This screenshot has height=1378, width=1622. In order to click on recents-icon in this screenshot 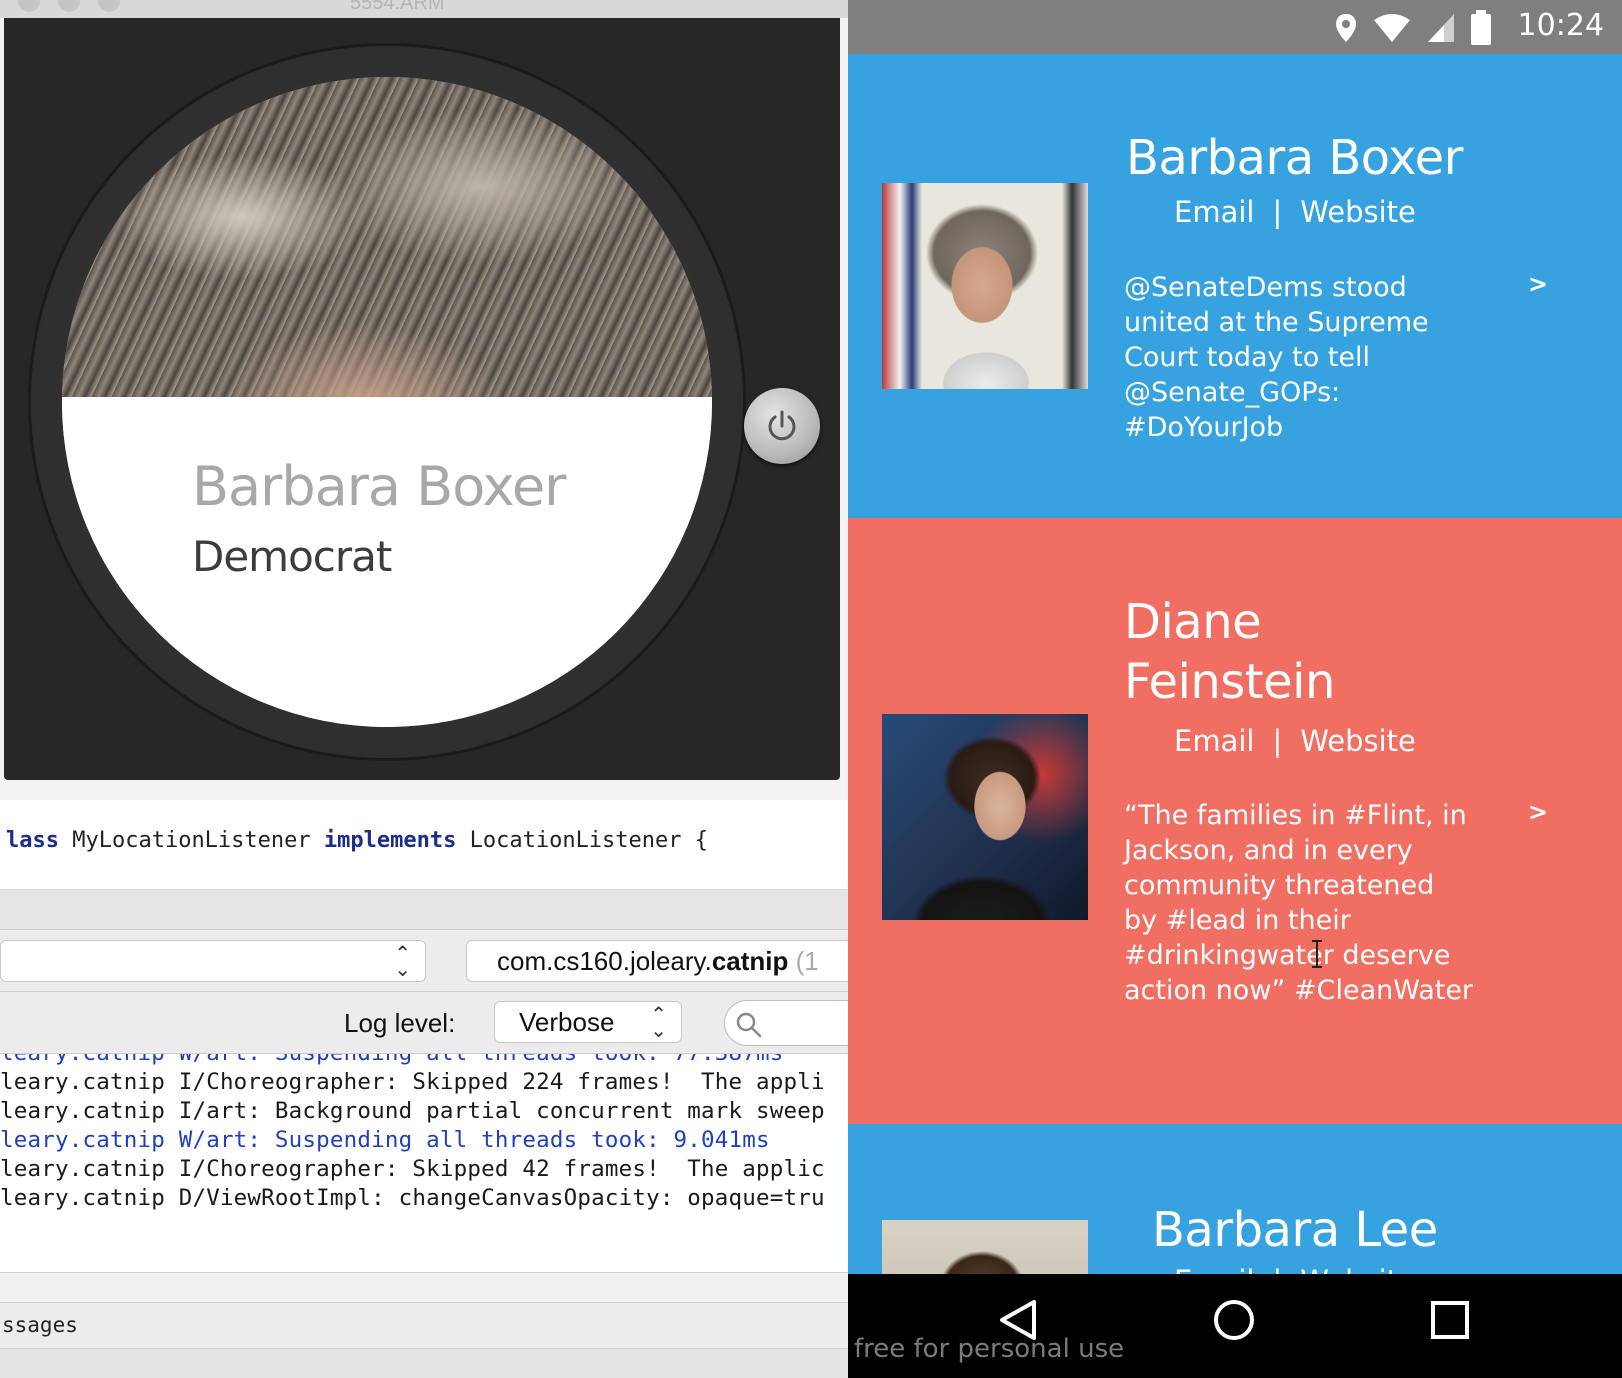, I will do `click(1450, 1320)`.